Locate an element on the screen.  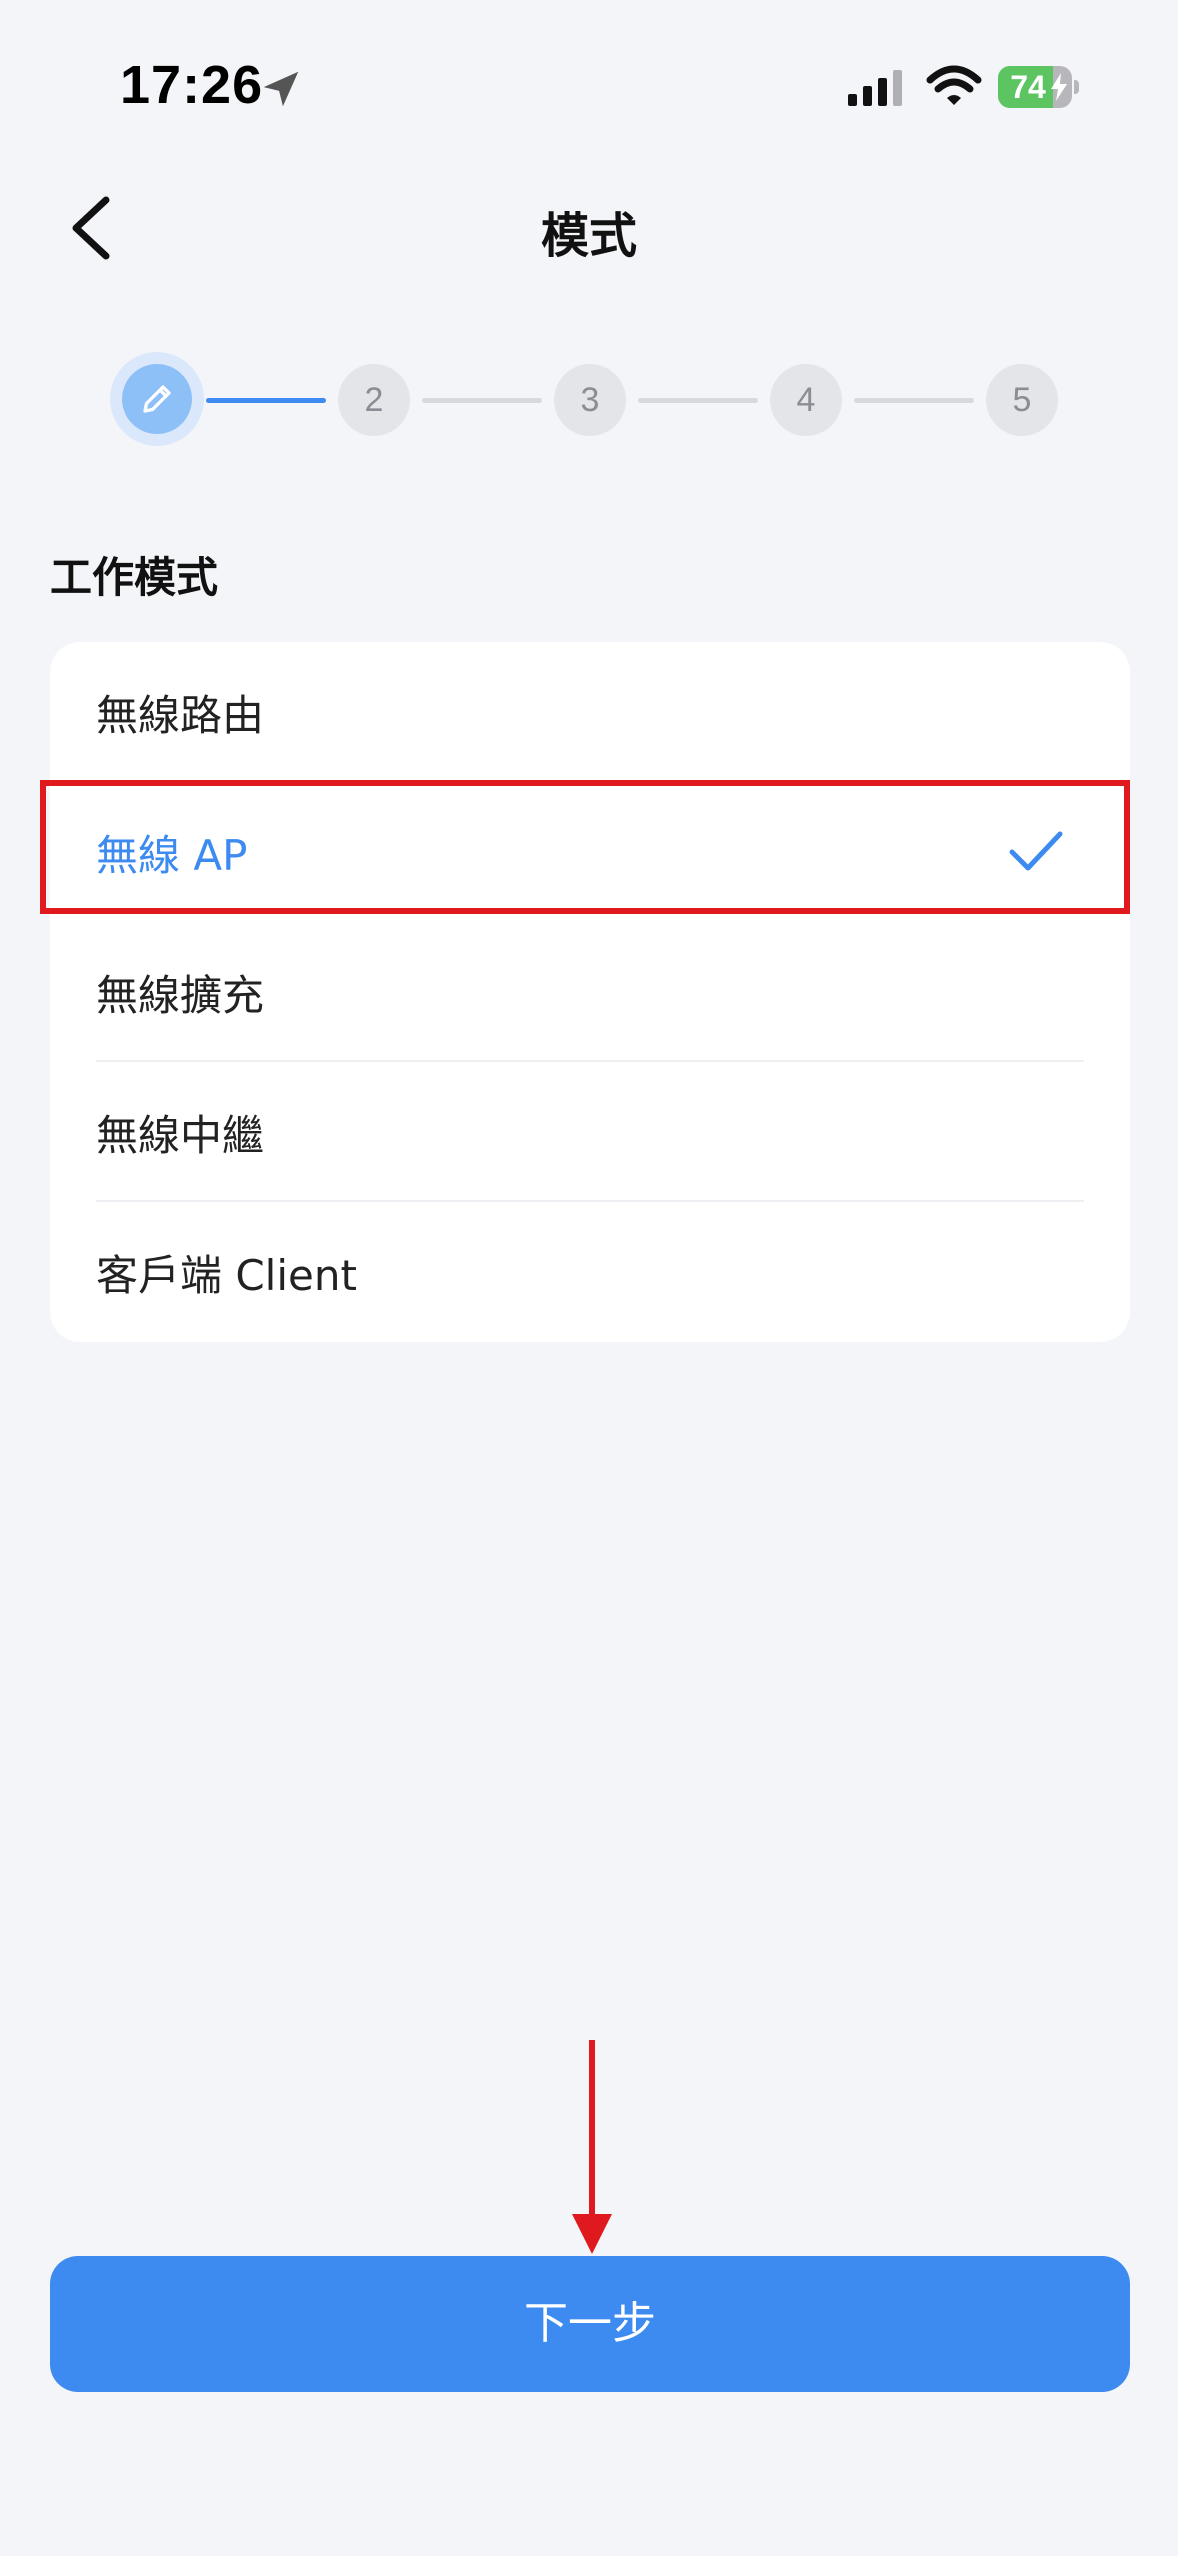
mode-item-wireless-ap: 無線 AP is located at coordinates (590, 852).